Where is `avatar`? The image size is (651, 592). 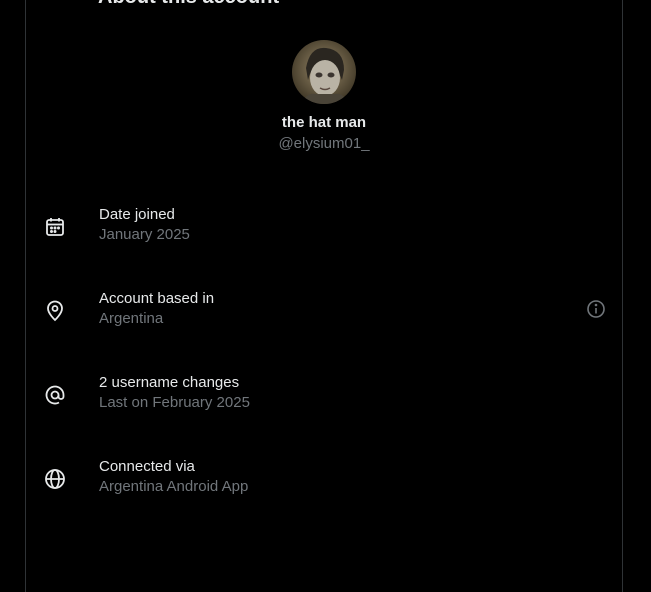
avatar is located at coordinates (324, 72).